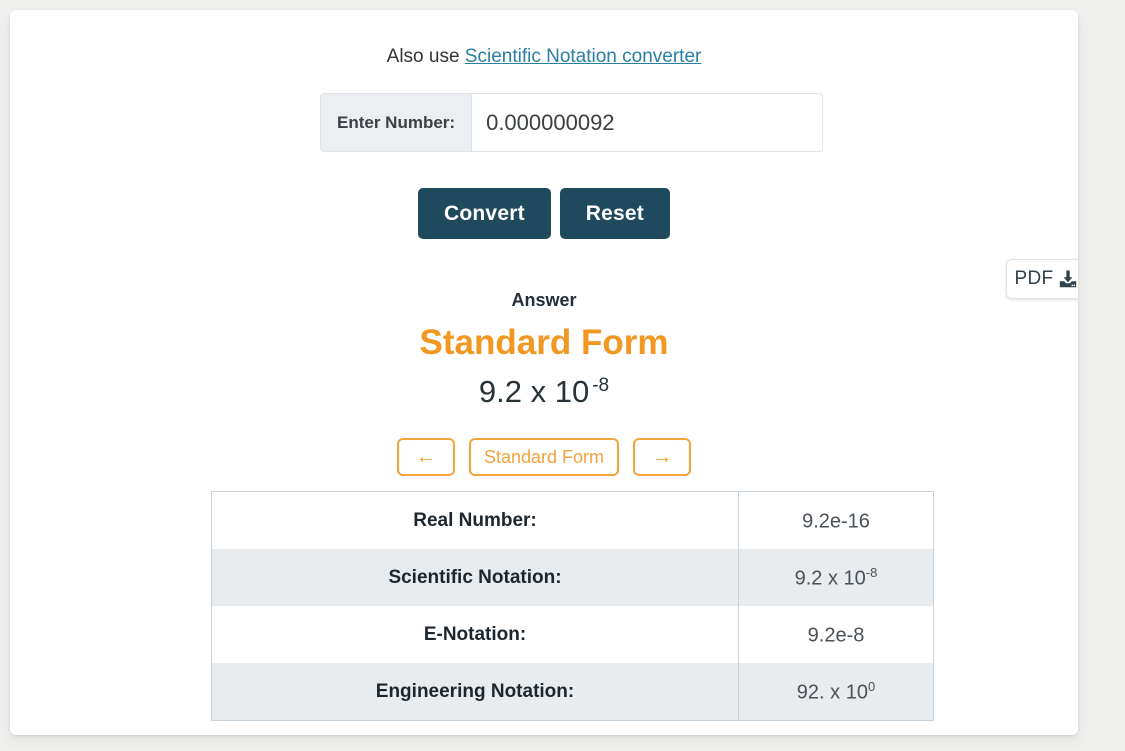  I want to click on next-notation-button: →, so click(662, 457).